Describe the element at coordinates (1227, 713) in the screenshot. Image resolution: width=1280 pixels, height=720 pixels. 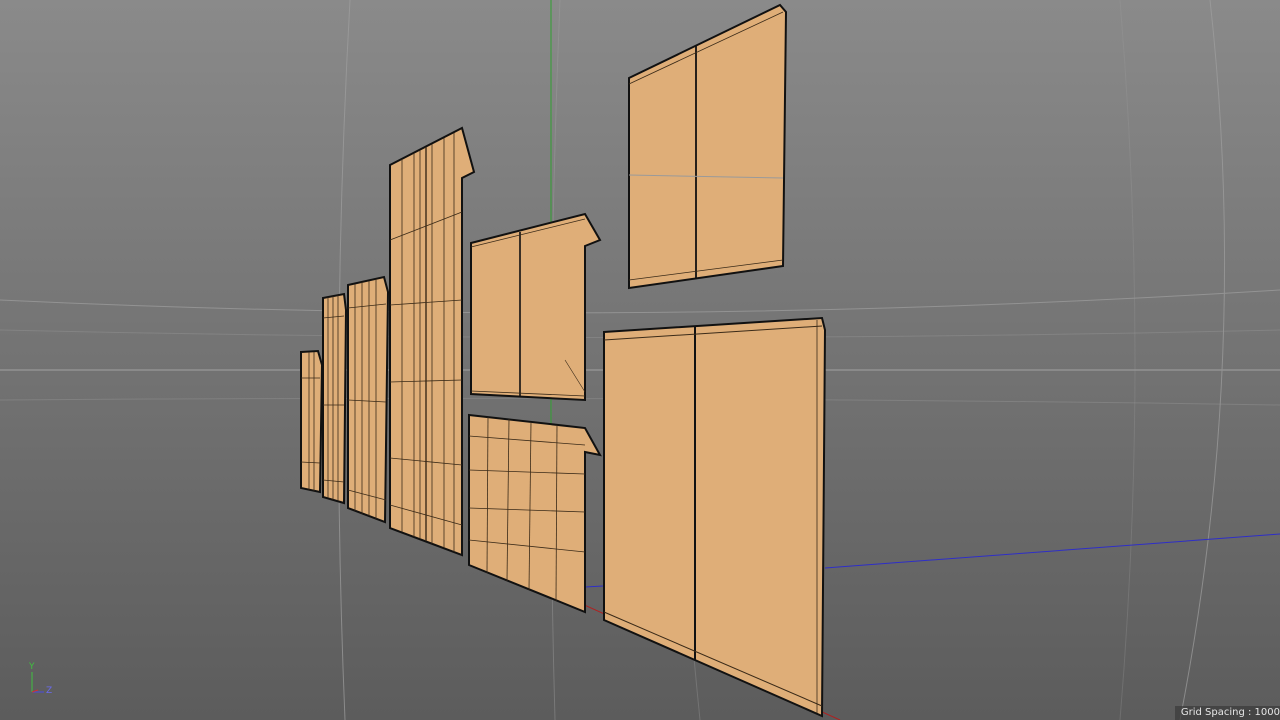
I see `grid-spacing-readout: Grid Spacing : 1000` at that location.